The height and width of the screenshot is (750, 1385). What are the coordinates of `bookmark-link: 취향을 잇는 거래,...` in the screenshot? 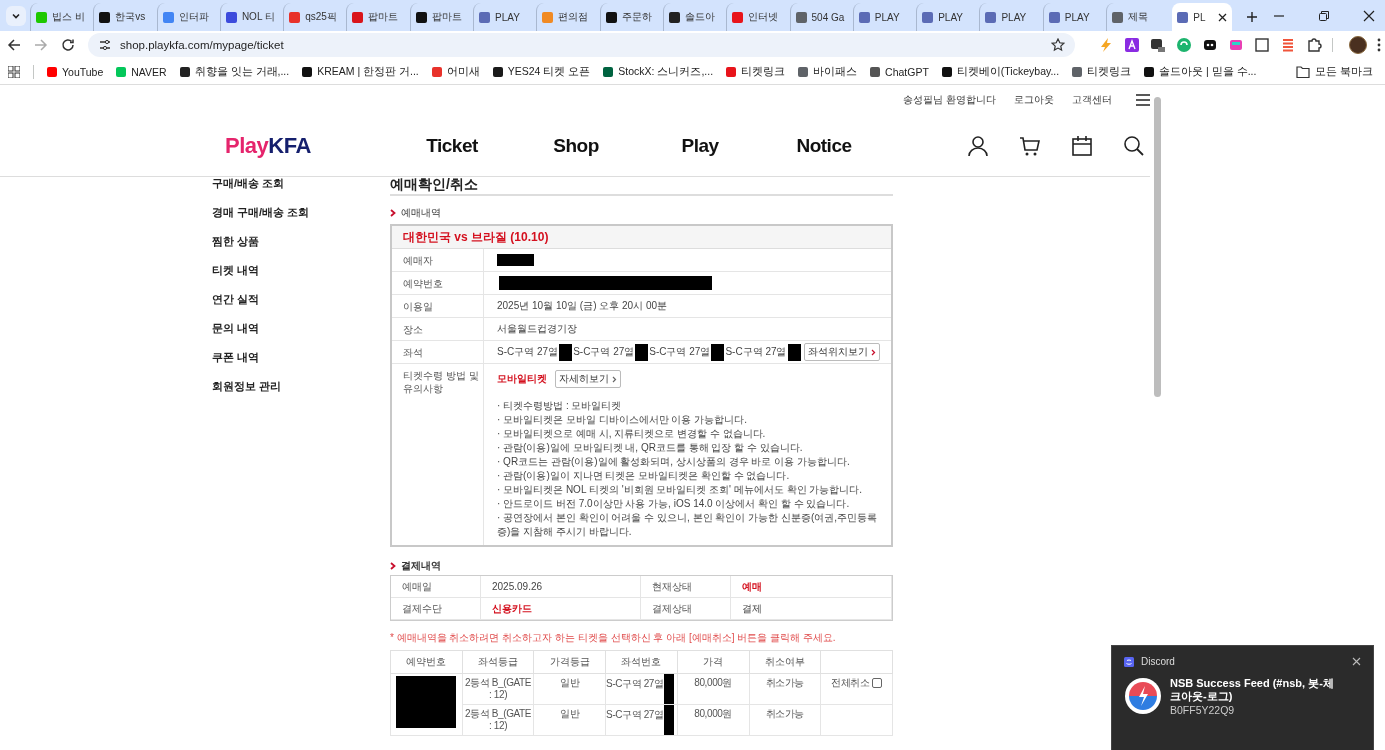 It's located at (234, 71).